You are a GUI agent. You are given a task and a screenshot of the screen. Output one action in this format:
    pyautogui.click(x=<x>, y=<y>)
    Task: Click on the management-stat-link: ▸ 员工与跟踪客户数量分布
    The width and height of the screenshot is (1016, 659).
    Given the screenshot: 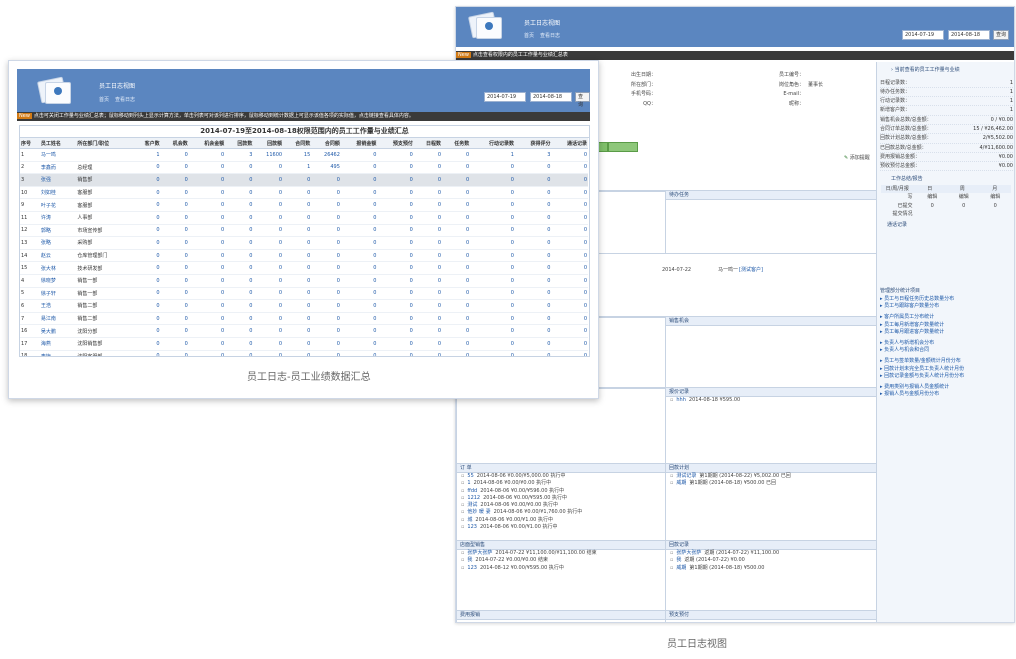 What is the action you would take?
    pyautogui.click(x=946, y=306)
    